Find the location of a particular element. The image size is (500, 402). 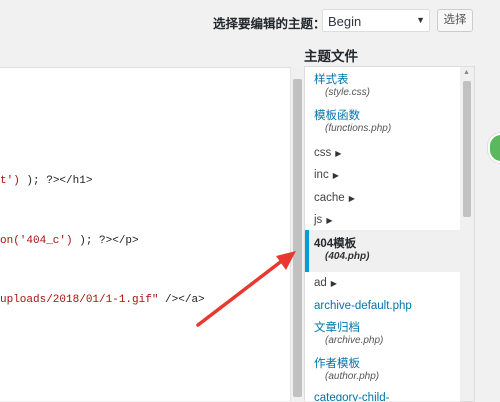

annotation-arrow-icon is located at coordinates (246, 289).